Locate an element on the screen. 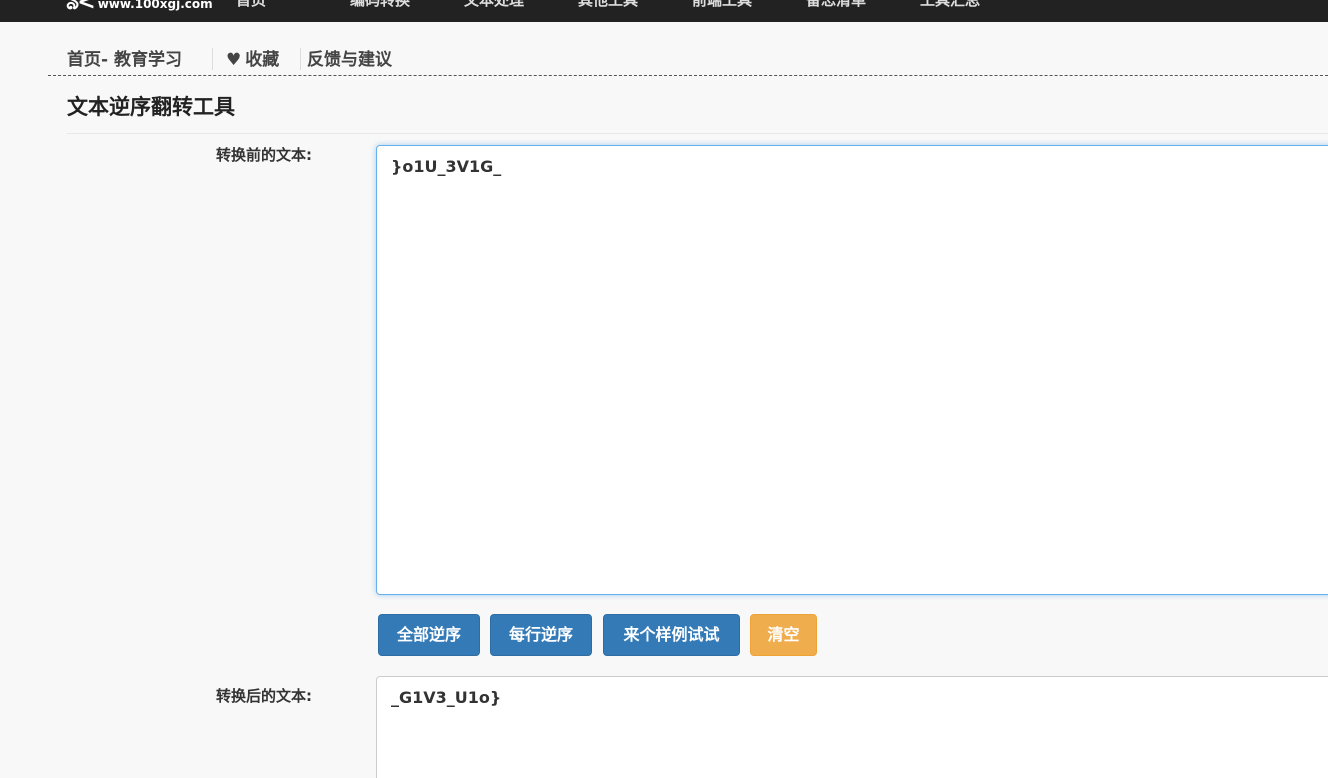  logo-mark: ঌ< is located at coordinates (81, 7).